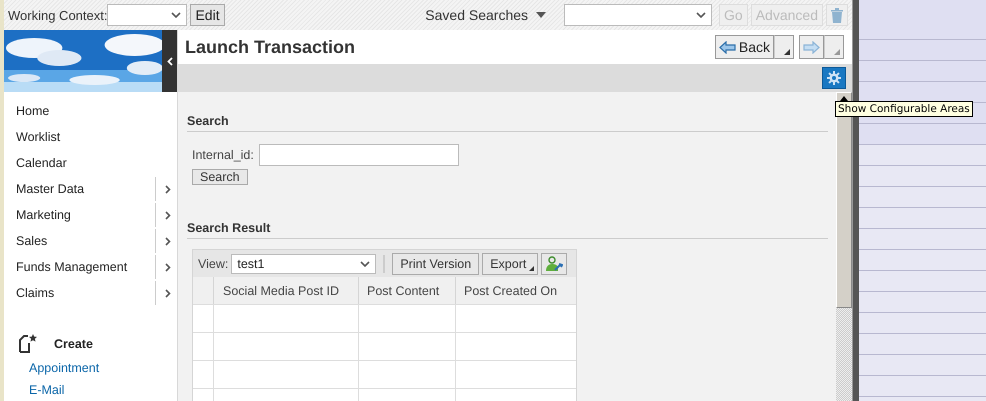  What do you see at coordinates (270, 47) in the screenshot?
I see `page-title: Launch Transaction` at bounding box center [270, 47].